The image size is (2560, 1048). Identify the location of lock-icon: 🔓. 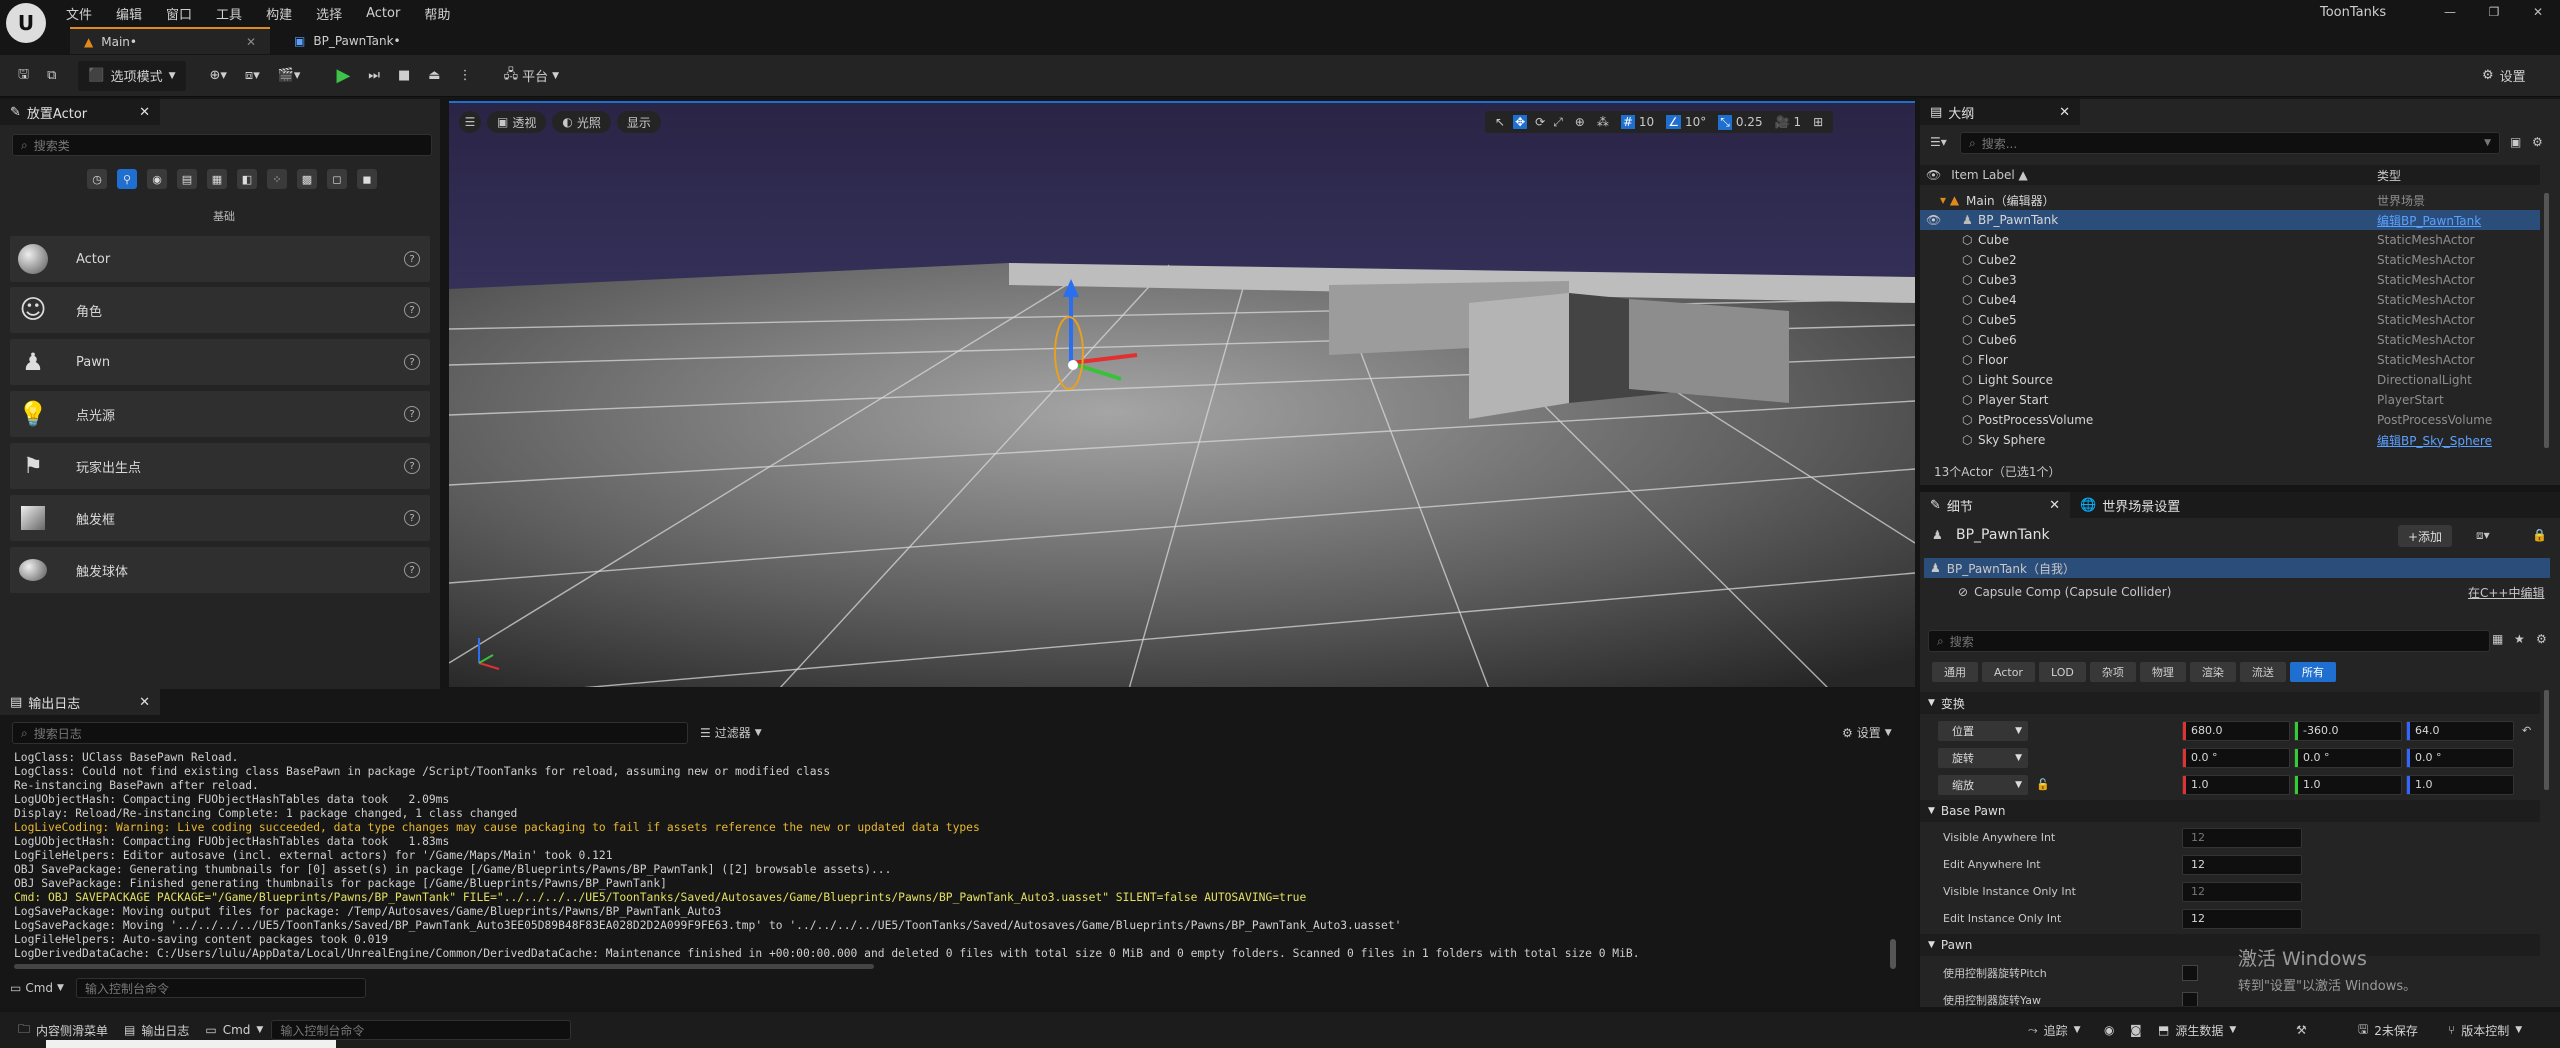
(2043, 784).